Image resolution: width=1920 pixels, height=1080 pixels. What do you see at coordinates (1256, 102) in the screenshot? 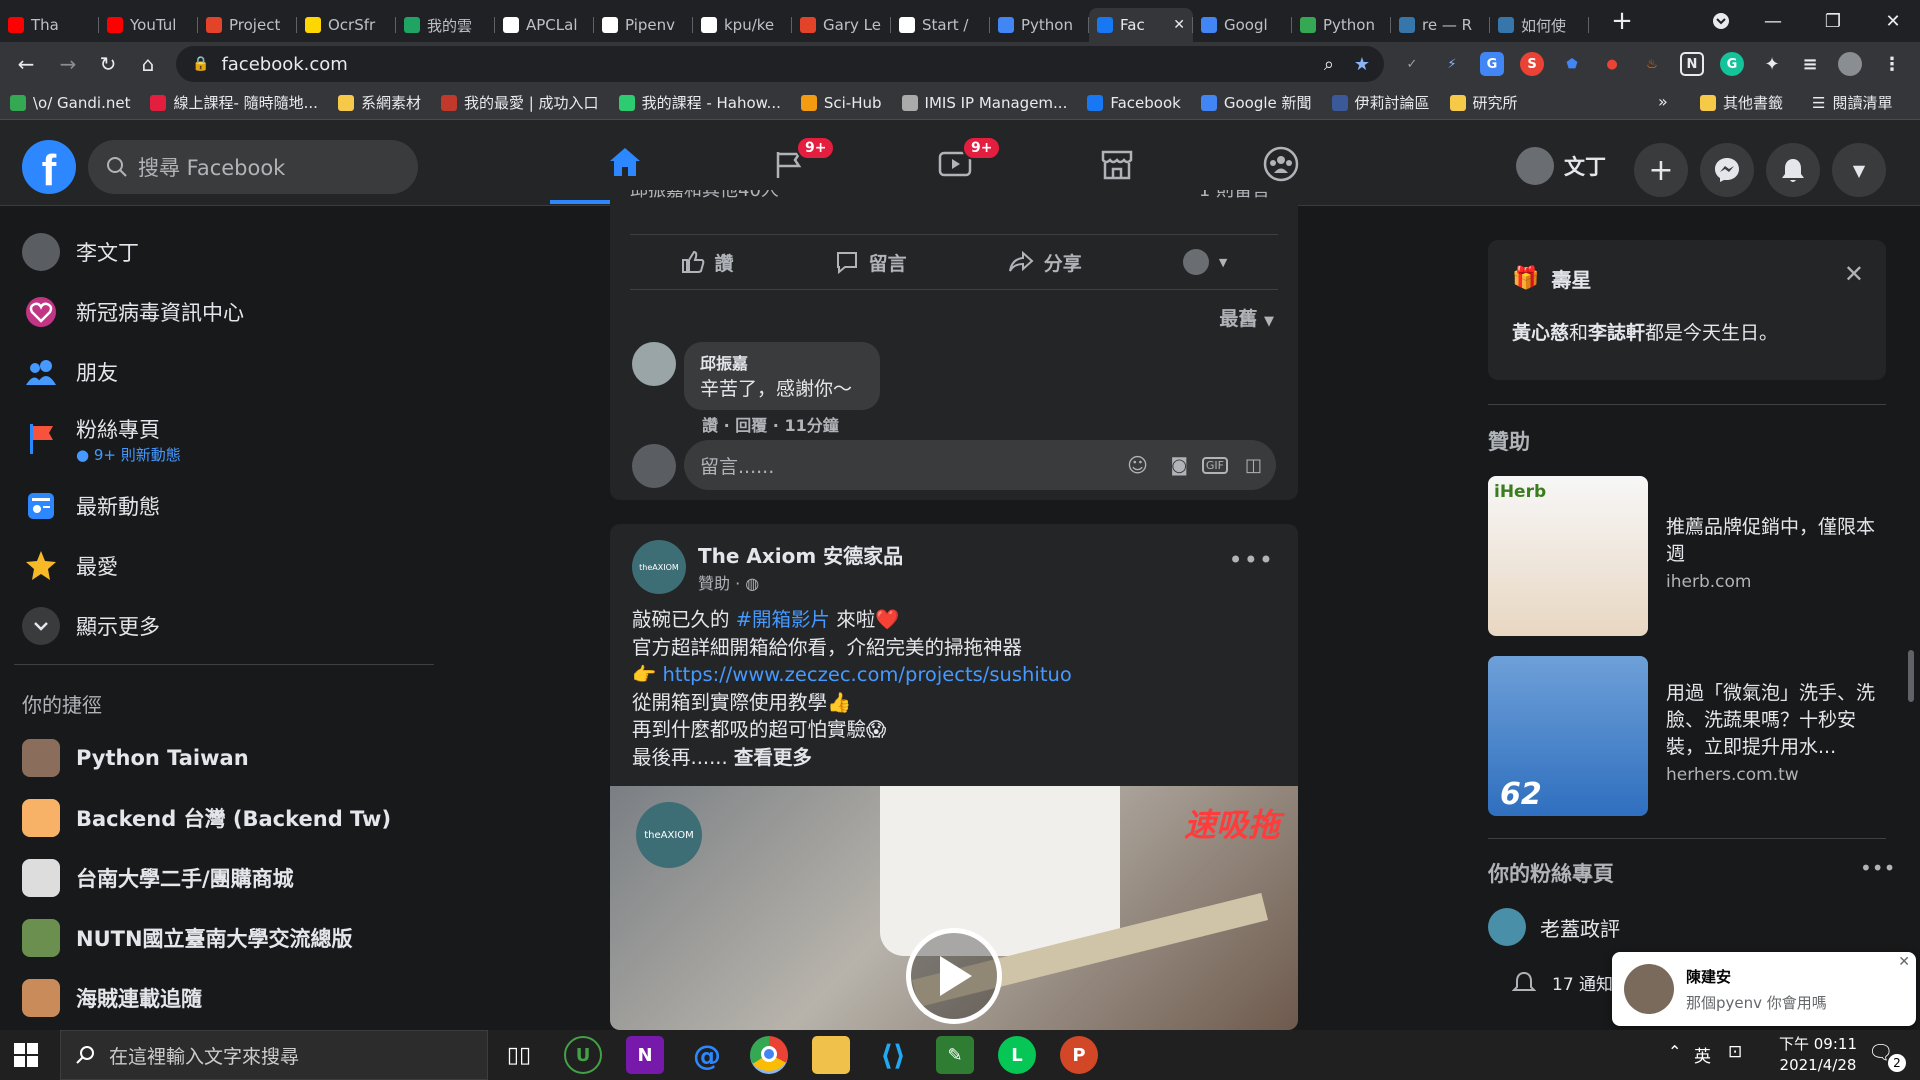
I see `bookmark-item: Google 新聞` at bounding box center [1256, 102].